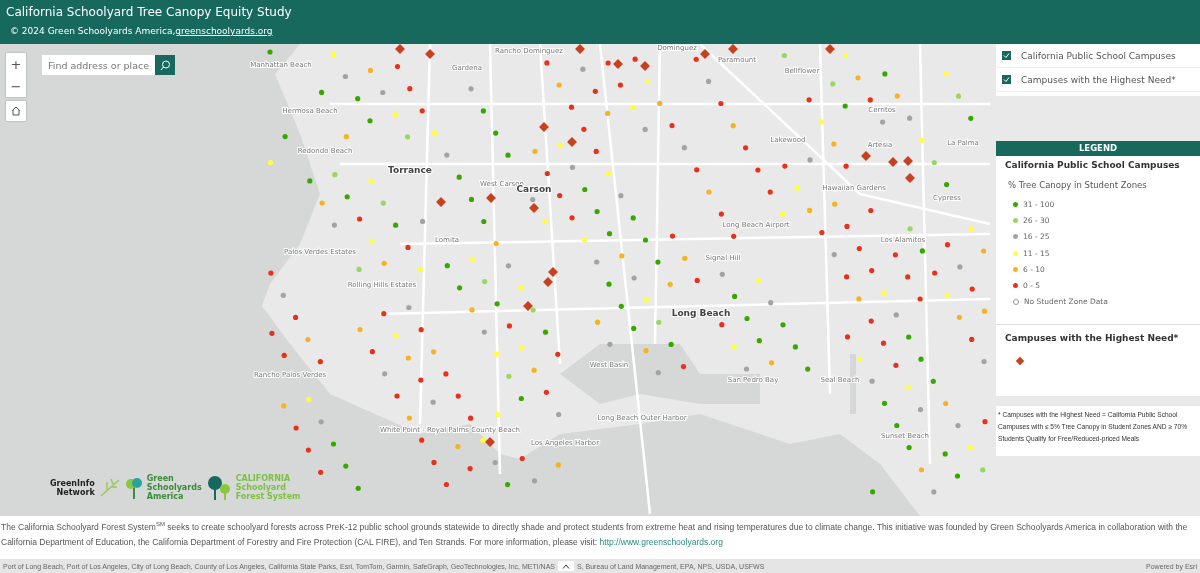  What do you see at coordinates (72, 487) in the screenshot?
I see `logo-text: GreenInfo Network` at bounding box center [72, 487].